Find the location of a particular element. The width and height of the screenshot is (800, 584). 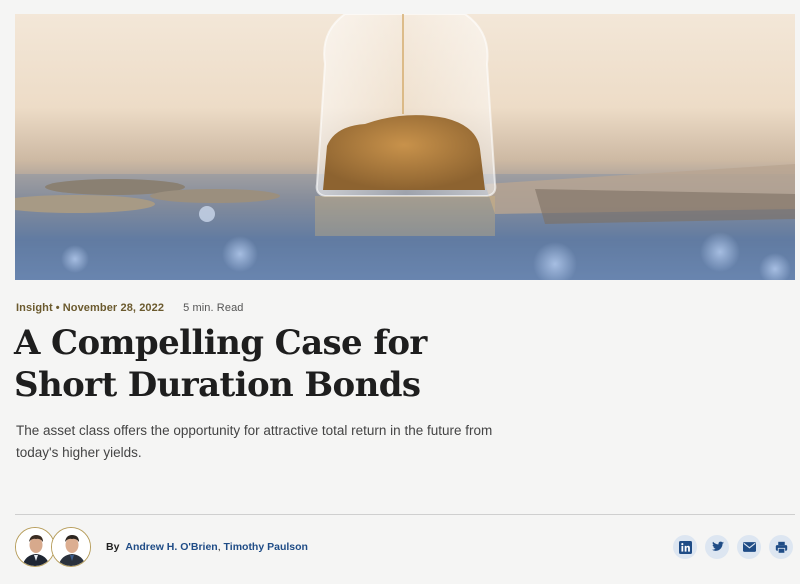

linkedin-icon is located at coordinates (685, 547).